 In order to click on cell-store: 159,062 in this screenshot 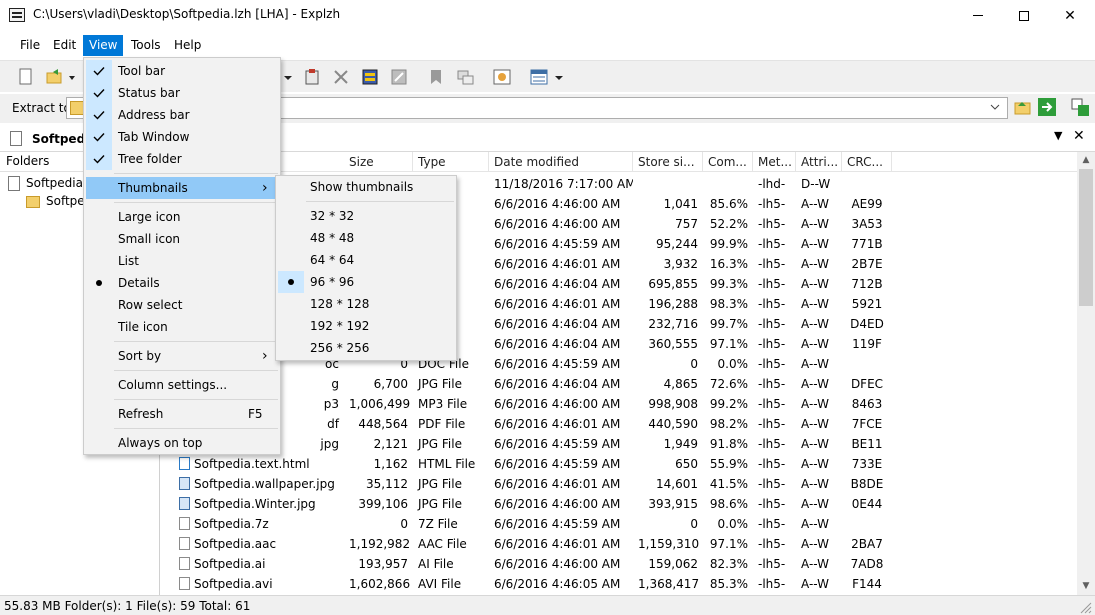, I will do `click(673, 564)`.